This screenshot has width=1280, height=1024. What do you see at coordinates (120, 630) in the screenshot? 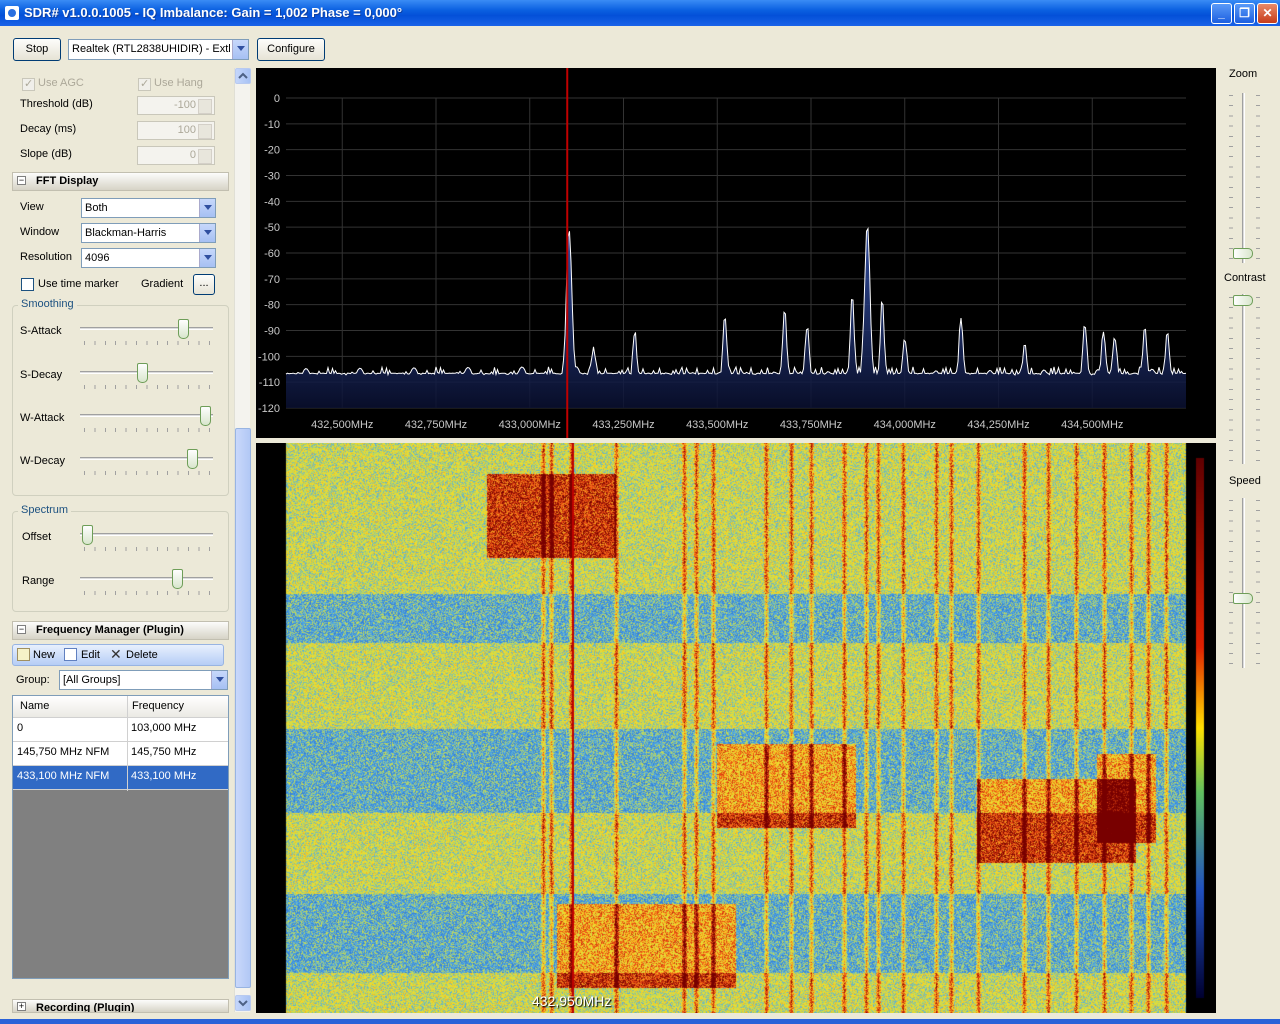
I see `frequency-manager-header: − Frequency Manager (Plugin)` at bounding box center [120, 630].